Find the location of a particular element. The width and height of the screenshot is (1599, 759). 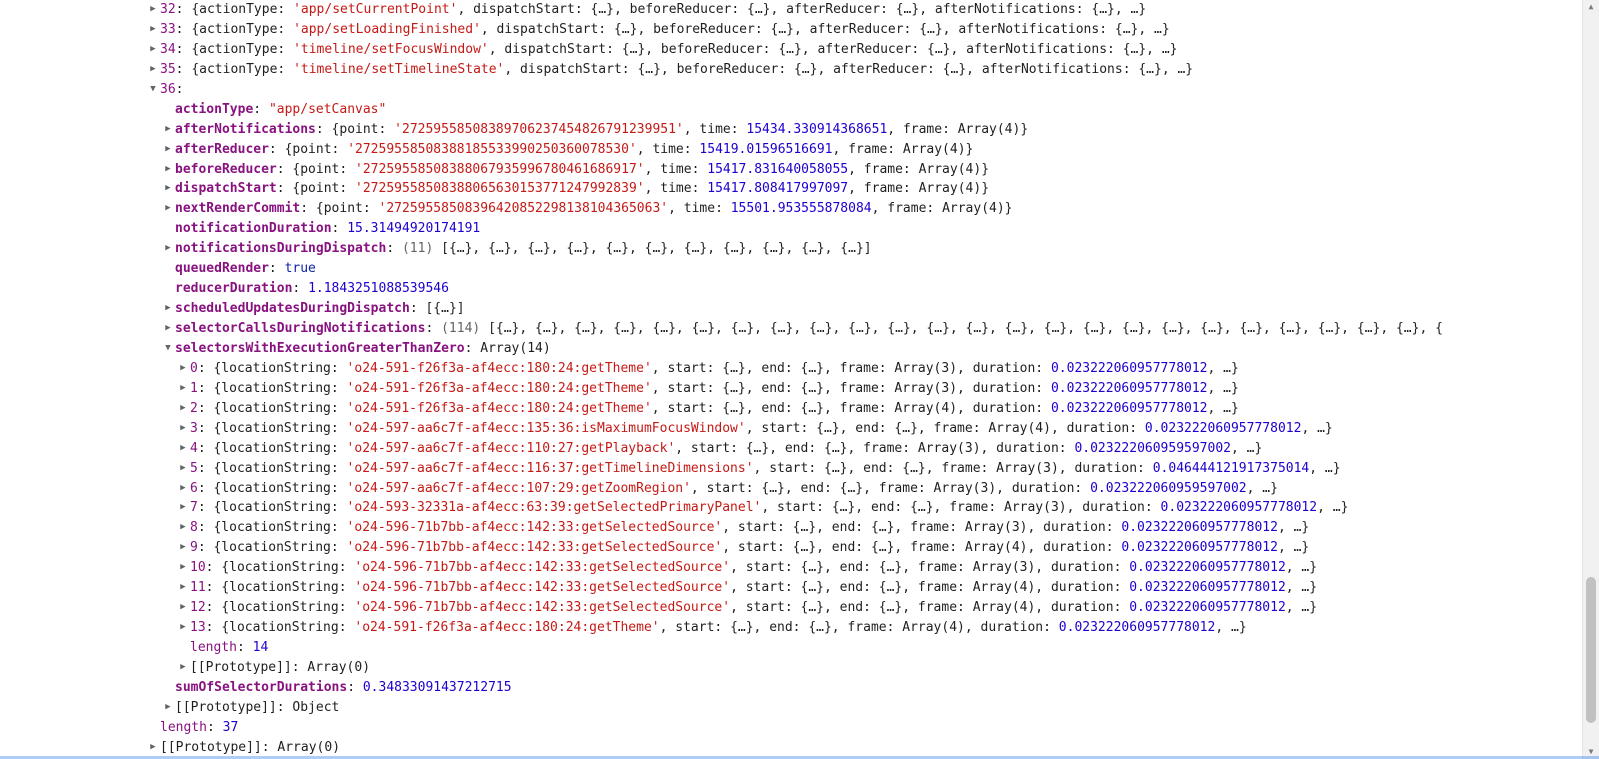

scrollbar-thumb is located at coordinates (1591, 650).